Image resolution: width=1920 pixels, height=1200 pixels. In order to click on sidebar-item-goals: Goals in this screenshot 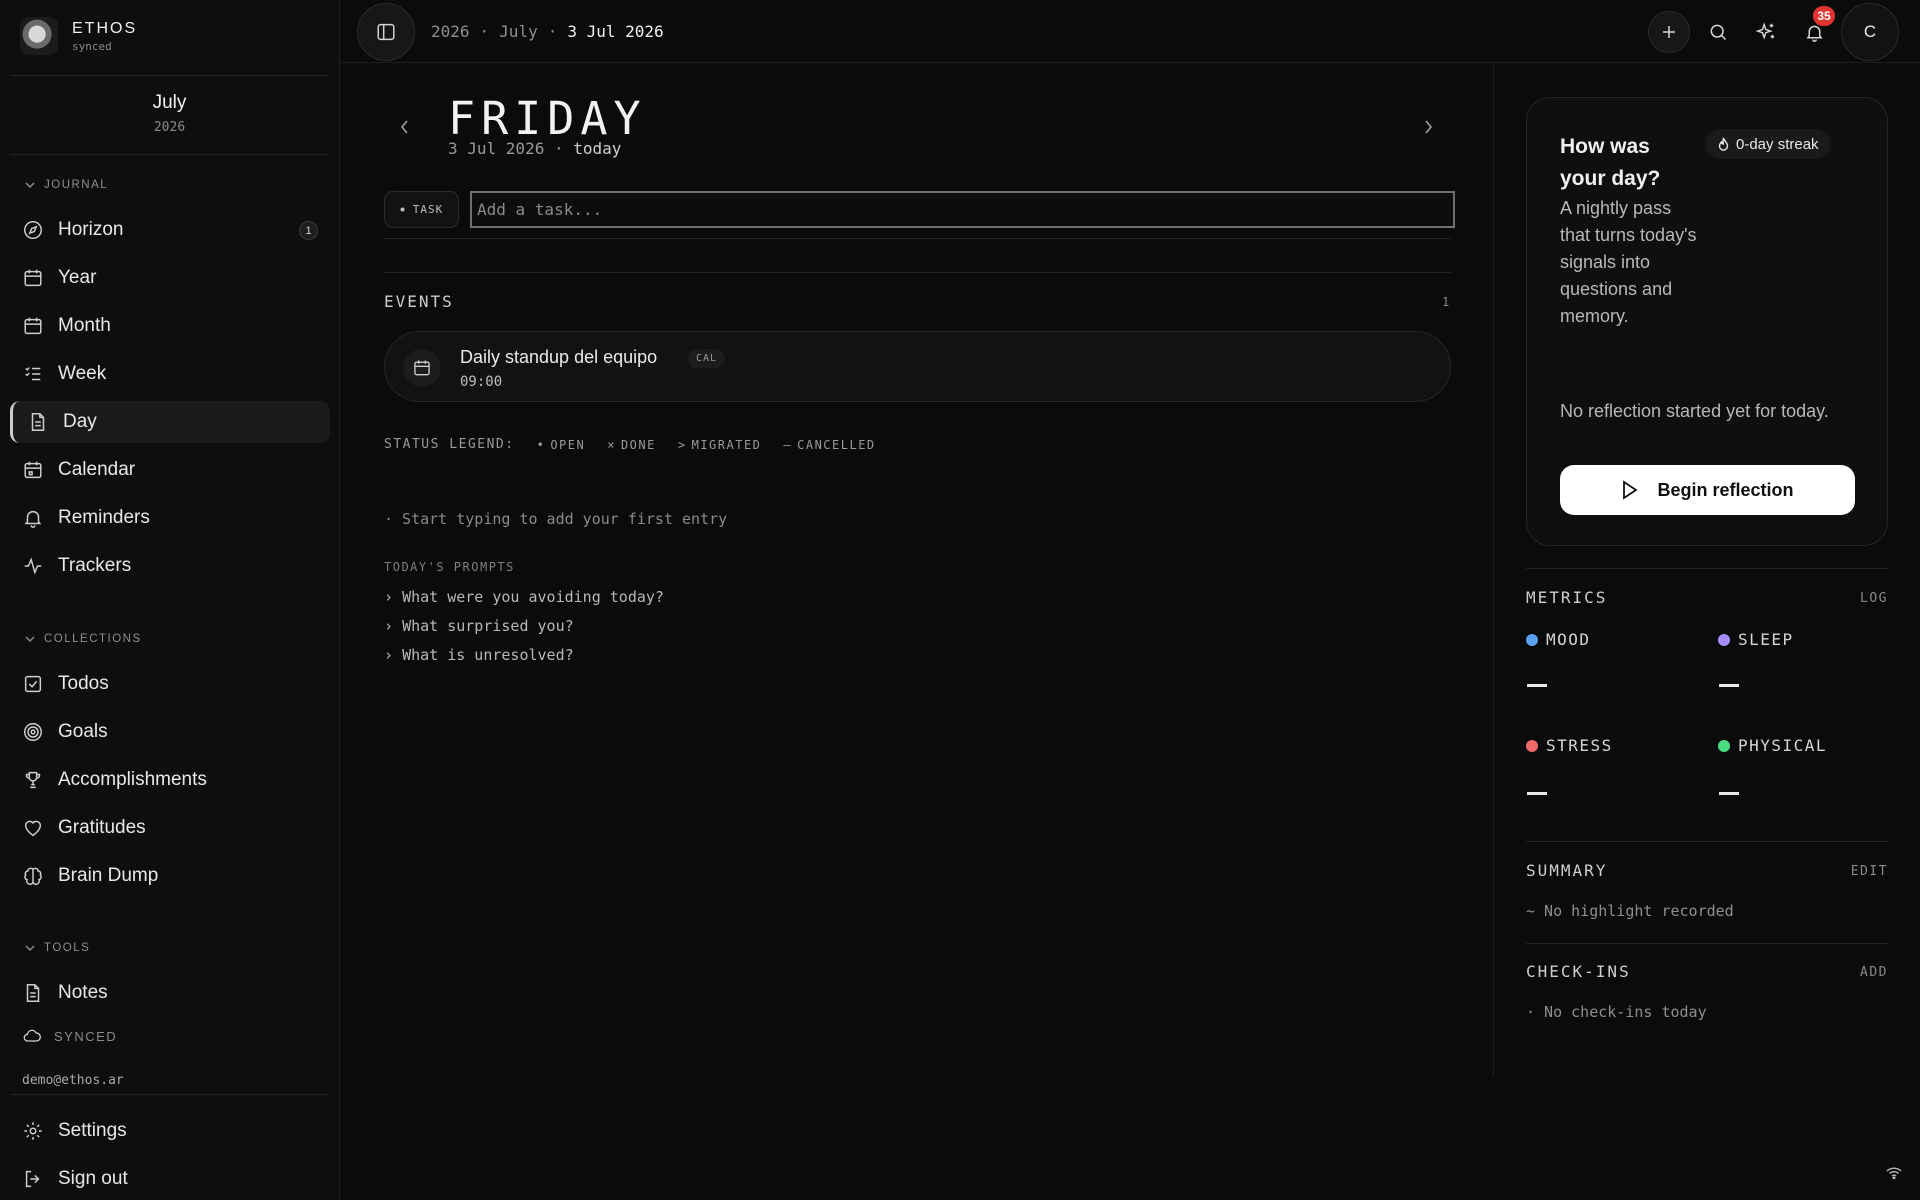, I will do `click(170, 732)`.